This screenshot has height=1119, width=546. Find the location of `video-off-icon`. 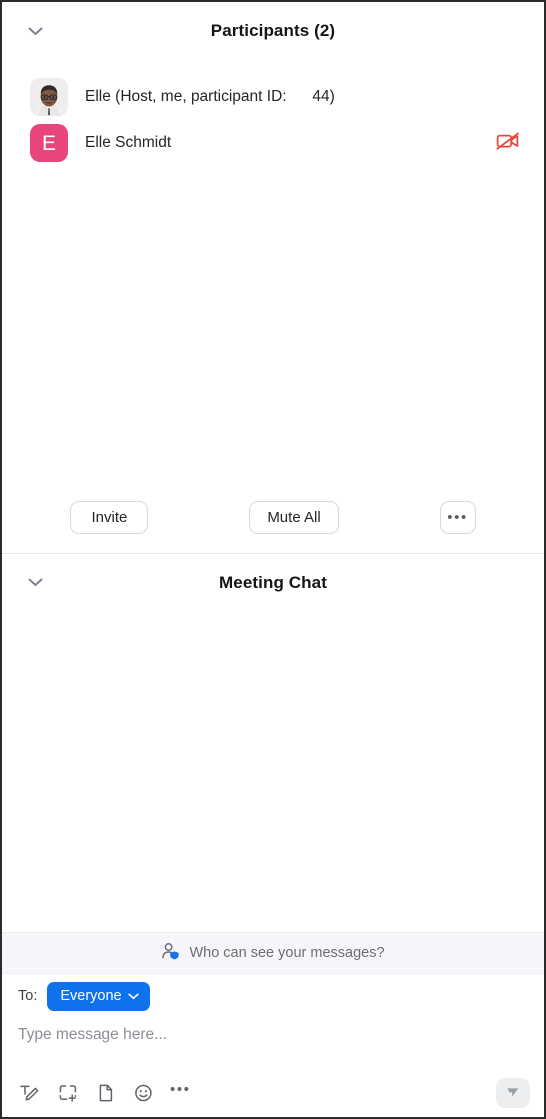

video-off-icon is located at coordinates (508, 143).